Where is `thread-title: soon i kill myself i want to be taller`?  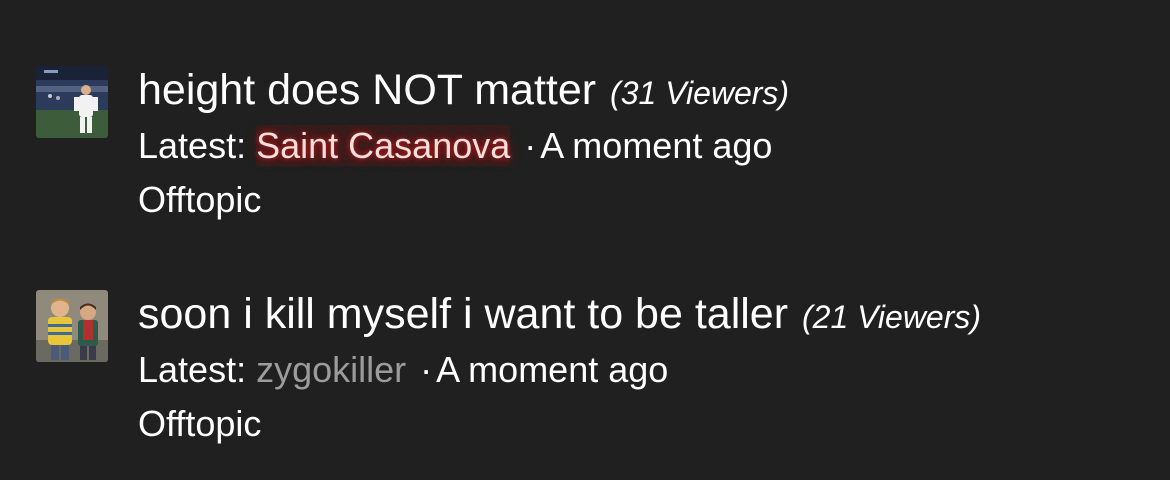 thread-title: soon i kill myself i want to be taller is located at coordinates (463, 314).